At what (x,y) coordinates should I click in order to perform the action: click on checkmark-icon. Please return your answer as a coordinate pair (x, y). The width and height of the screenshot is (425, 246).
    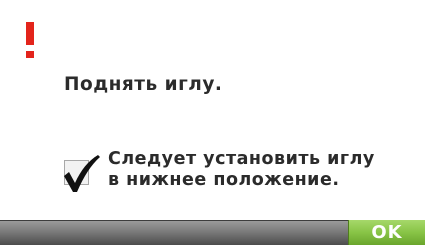
    Looking at the image, I should click on (82, 173).